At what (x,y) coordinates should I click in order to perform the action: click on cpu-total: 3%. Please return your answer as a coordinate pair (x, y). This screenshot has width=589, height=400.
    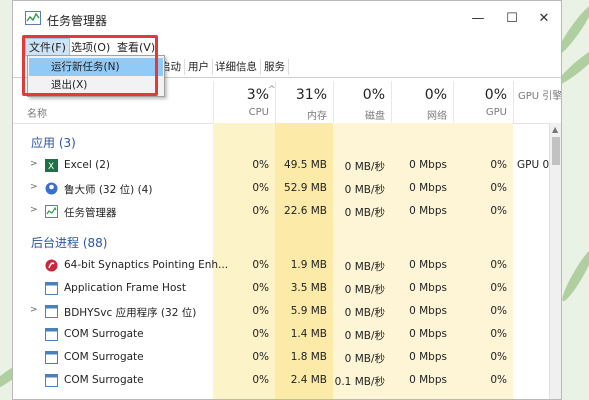
    Looking at the image, I should click on (257, 95).